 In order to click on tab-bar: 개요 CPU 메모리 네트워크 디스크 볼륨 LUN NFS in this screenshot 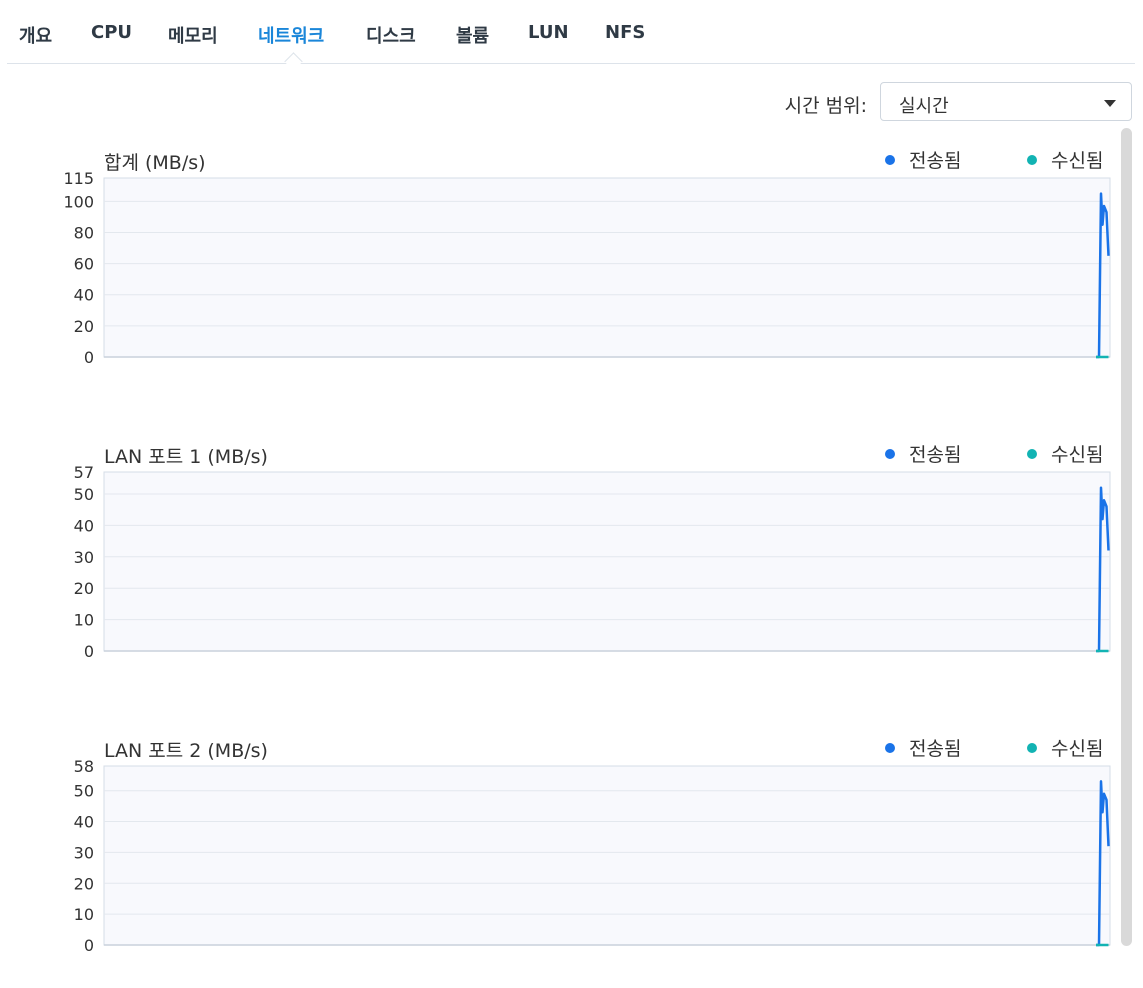, I will do `click(571, 35)`.